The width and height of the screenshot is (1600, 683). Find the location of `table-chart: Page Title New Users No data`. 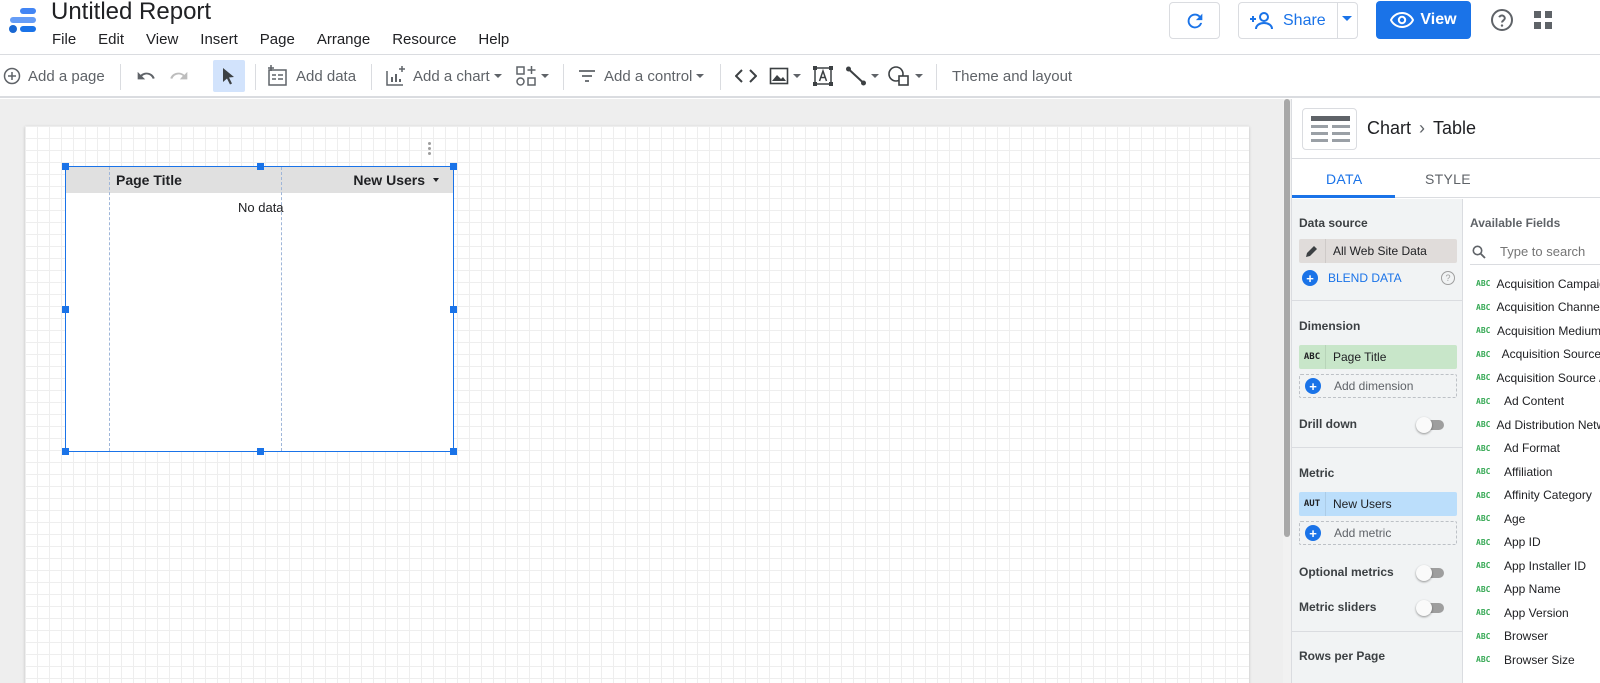

table-chart: Page Title New Users No data is located at coordinates (259, 309).